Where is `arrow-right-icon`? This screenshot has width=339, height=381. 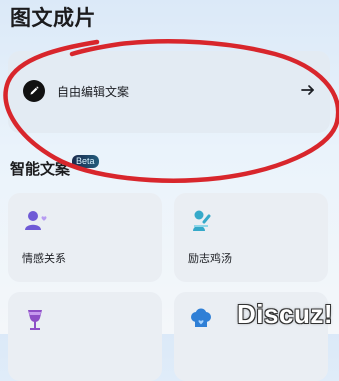 arrow-right-icon is located at coordinates (307, 90).